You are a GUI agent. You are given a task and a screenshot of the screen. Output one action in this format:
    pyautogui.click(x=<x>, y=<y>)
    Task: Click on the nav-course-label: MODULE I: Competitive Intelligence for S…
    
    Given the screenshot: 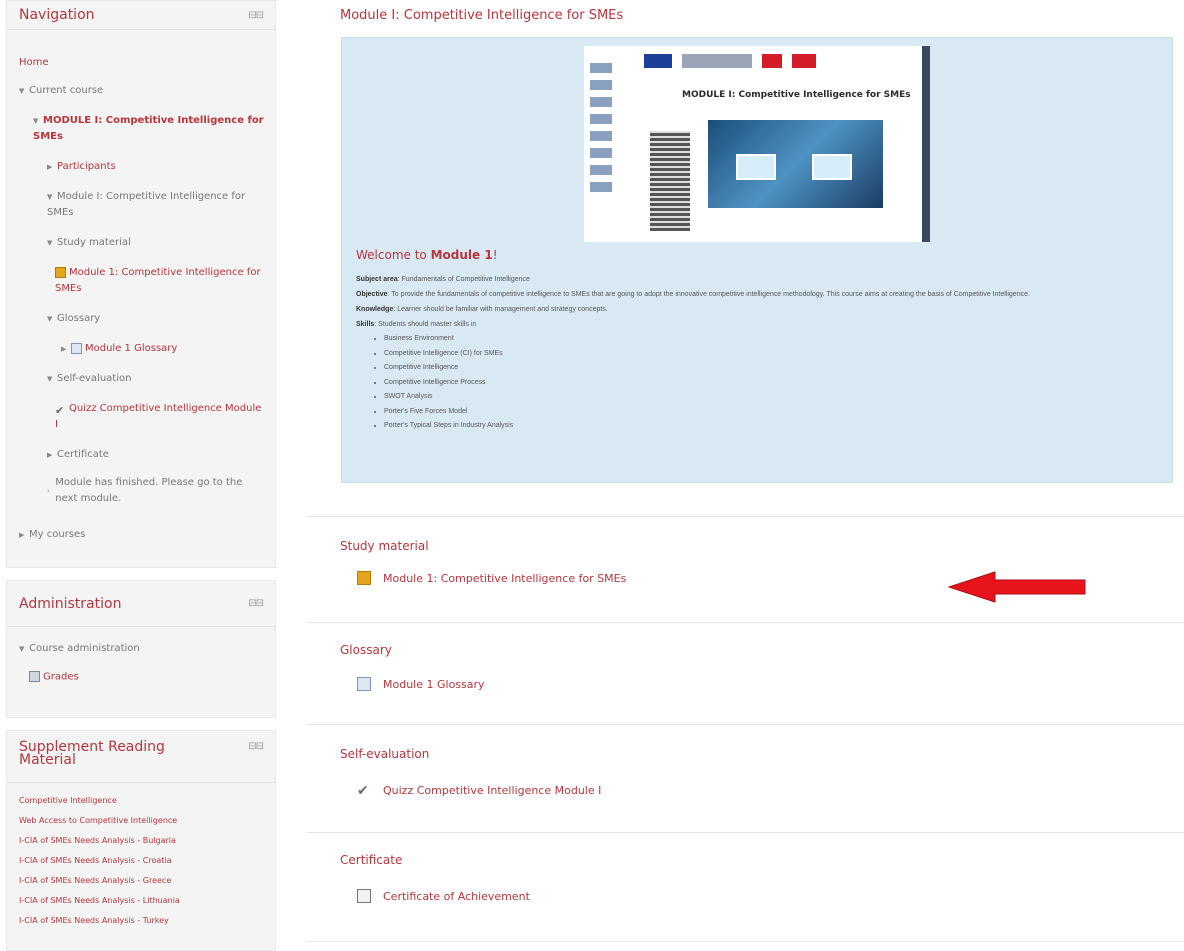 What is the action you would take?
    pyautogui.click(x=148, y=128)
    